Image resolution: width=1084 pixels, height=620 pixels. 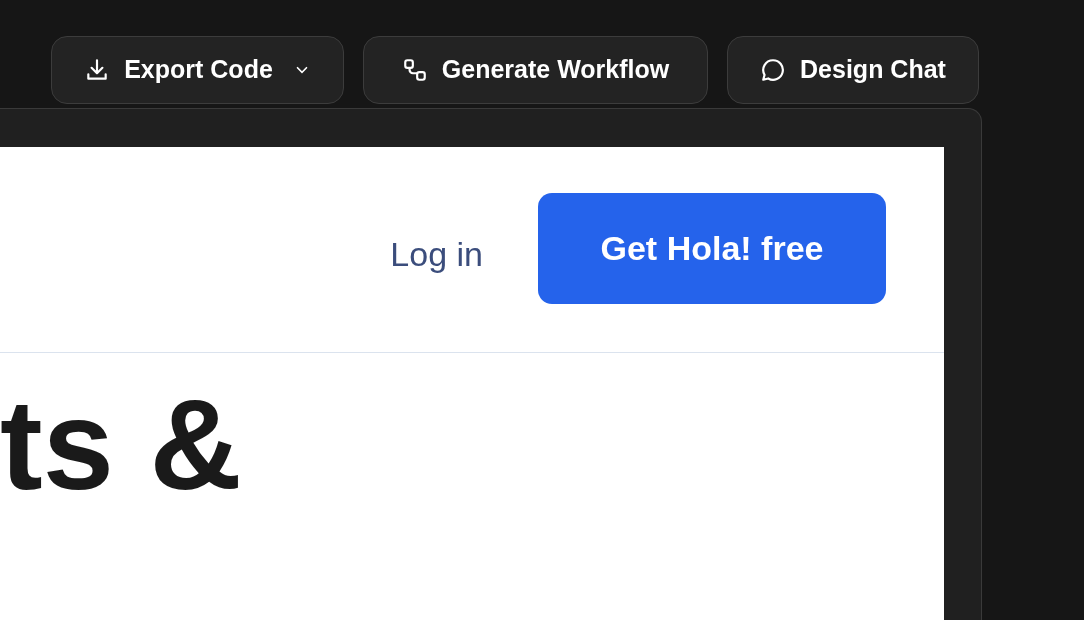 What do you see at coordinates (535, 70) in the screenshot?
I see `toolbar-button: Generate Workflow` at bounding box center [535, 70].